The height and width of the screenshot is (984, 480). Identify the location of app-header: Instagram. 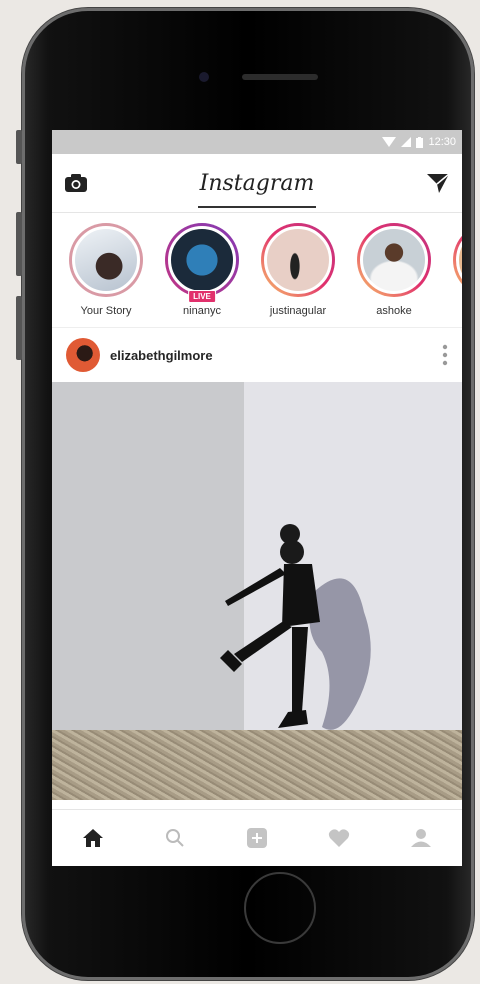
(257, 183).